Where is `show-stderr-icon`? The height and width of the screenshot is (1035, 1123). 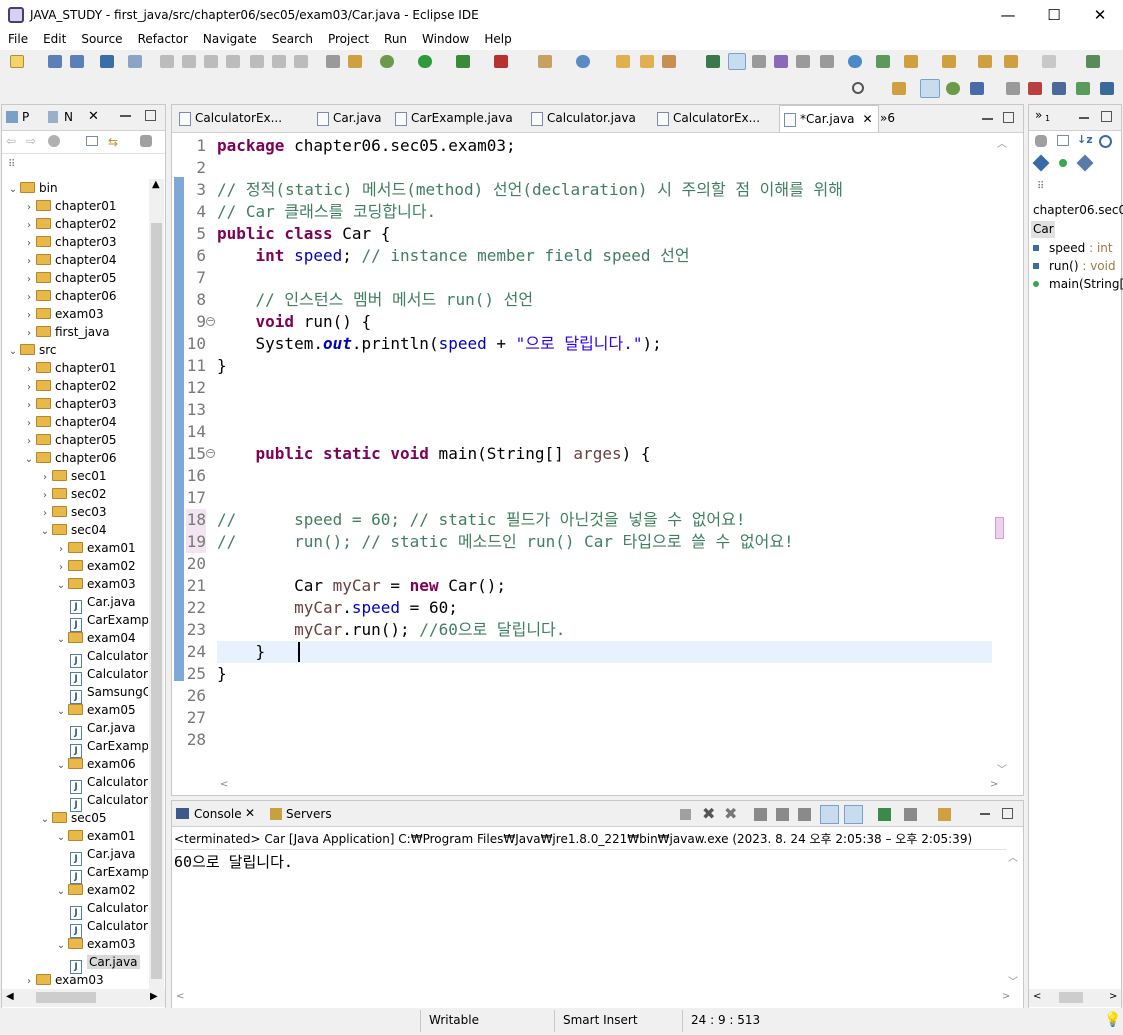 show-stderr-icon is located at coordinates (853, 814).